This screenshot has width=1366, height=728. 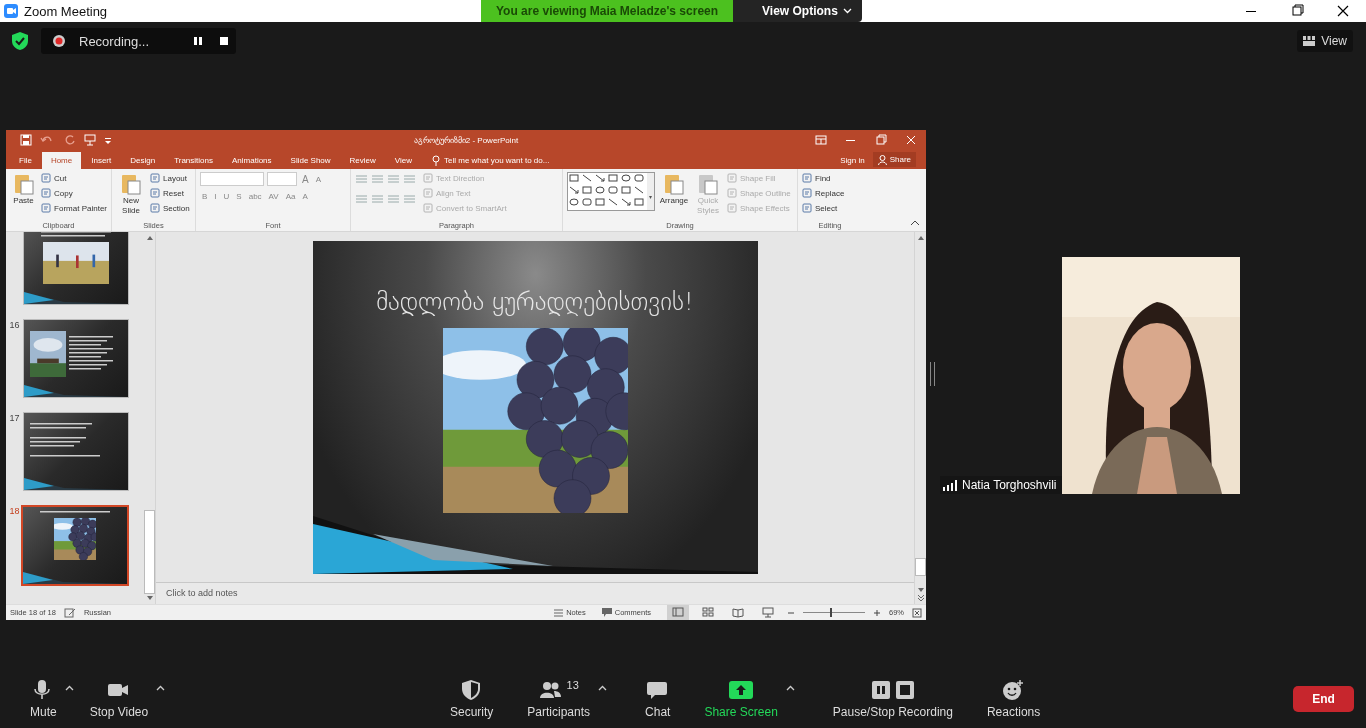 I want to click on view-mode-button, so click(x=678, y=612).